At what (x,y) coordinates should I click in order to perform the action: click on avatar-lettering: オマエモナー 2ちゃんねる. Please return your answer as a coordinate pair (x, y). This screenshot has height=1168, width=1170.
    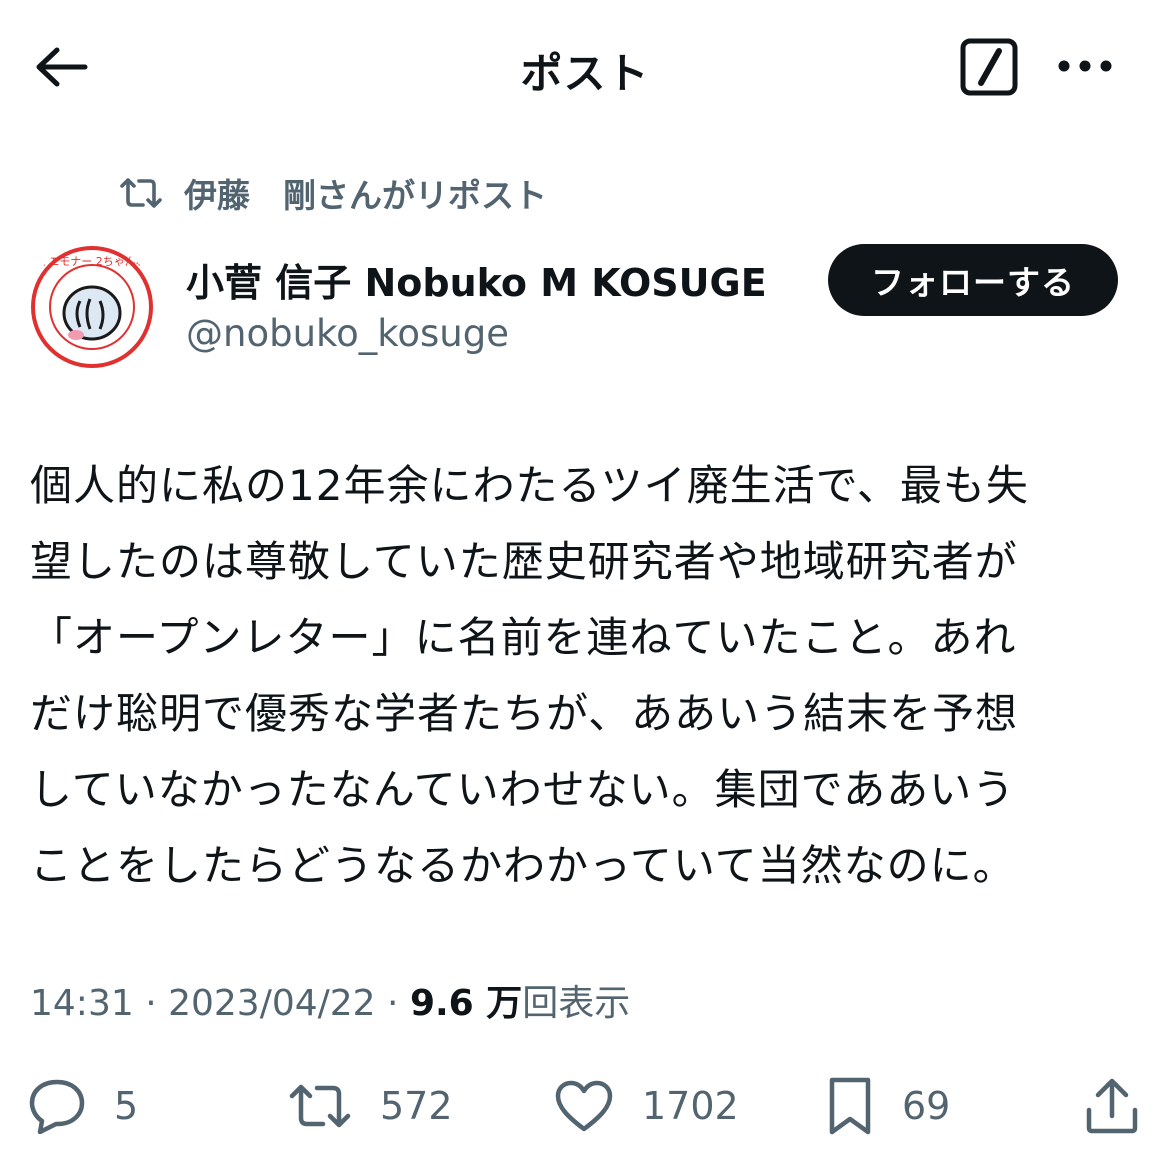
    Looking at the image, I should click on (92, 261).